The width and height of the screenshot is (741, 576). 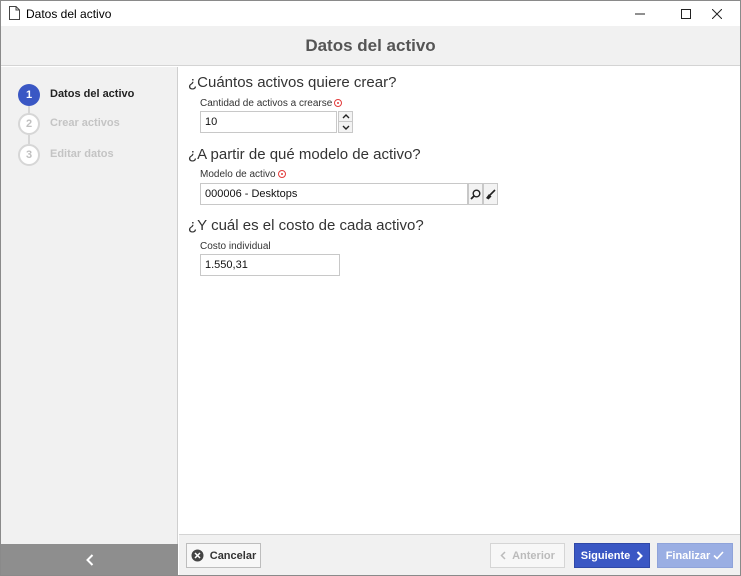 I want to click on cost-question: ¿Y cuál es el costo de cada activo?, so click(x=306, y=225).